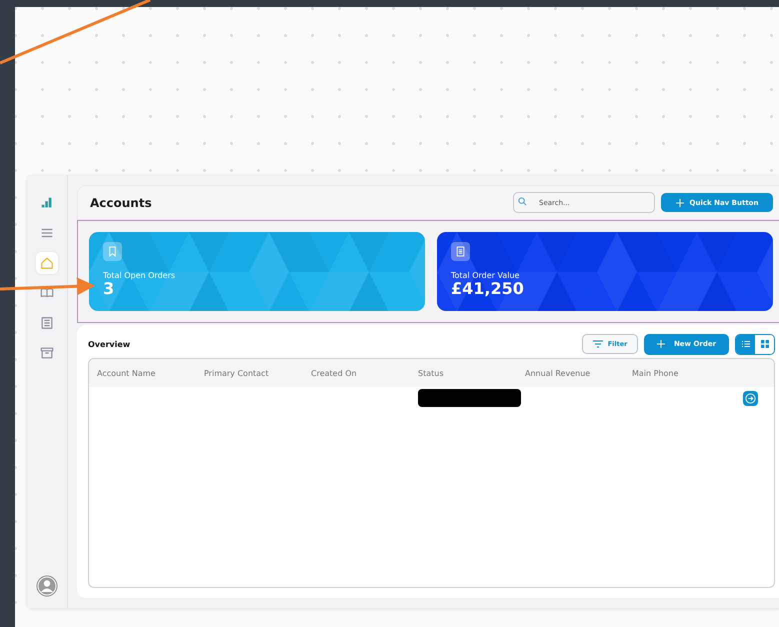 Image resolution: width=779 pixels, height=627 pixels. Describe the element at coordinates (431, 373) in the screenshot. I see `column-header: Status` at that location.